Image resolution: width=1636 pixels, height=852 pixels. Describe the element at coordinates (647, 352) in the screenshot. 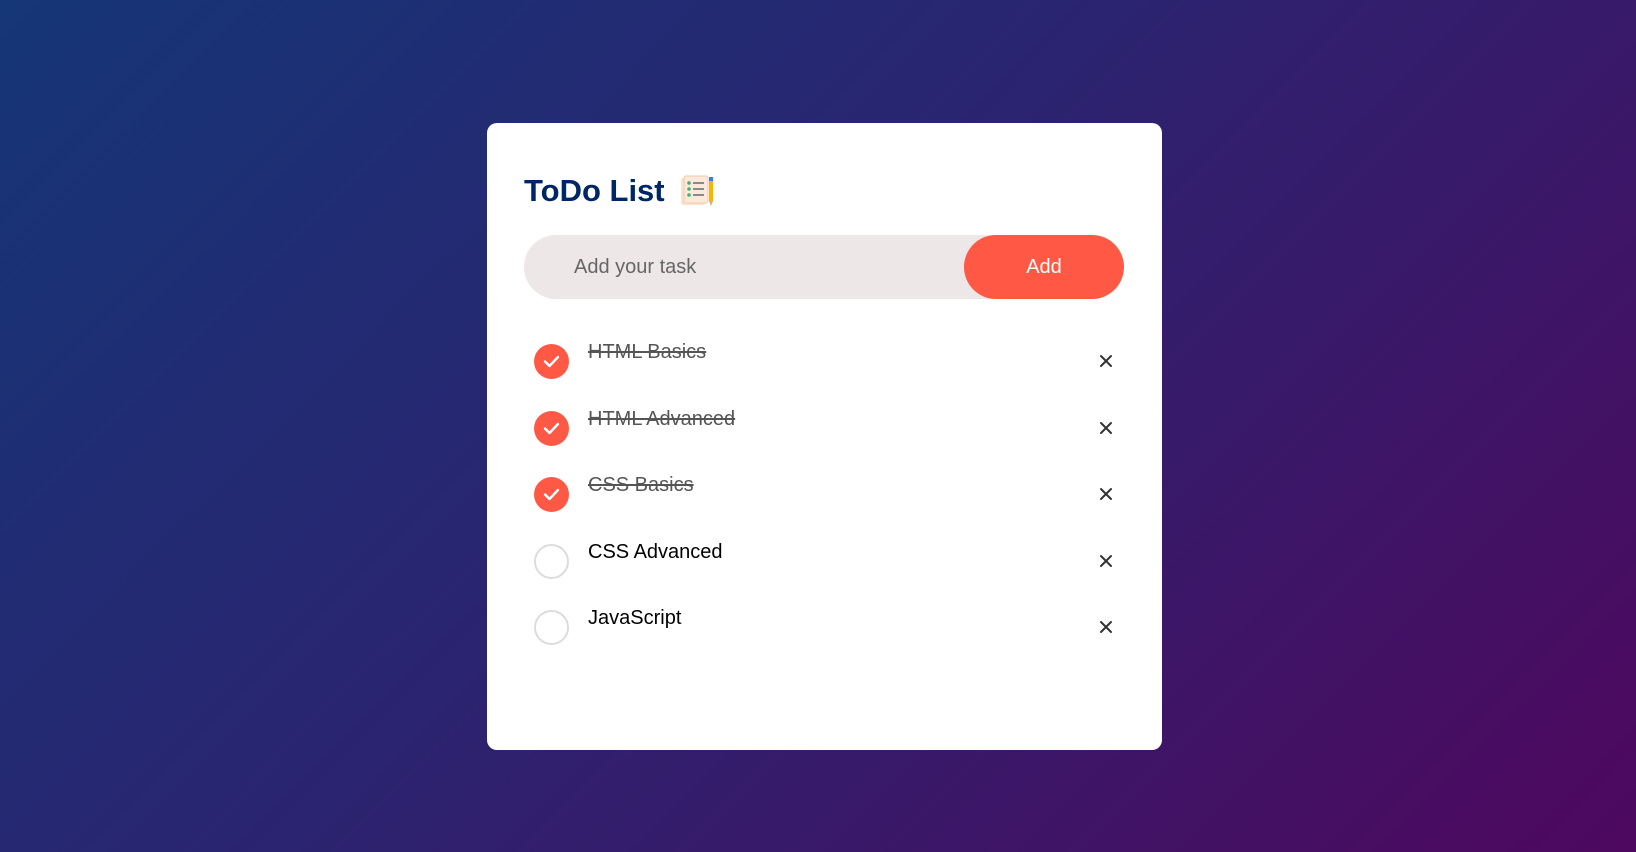

I see `task-label: HTML Basics` at that location.